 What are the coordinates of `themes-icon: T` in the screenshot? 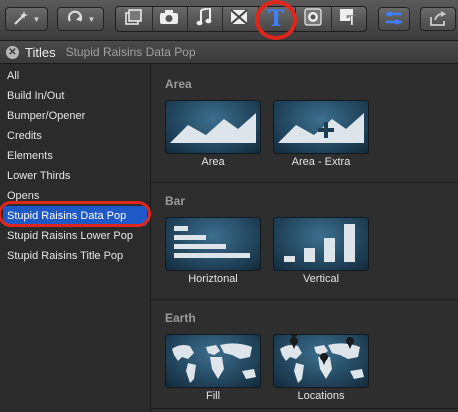 It's located at (349, 19).